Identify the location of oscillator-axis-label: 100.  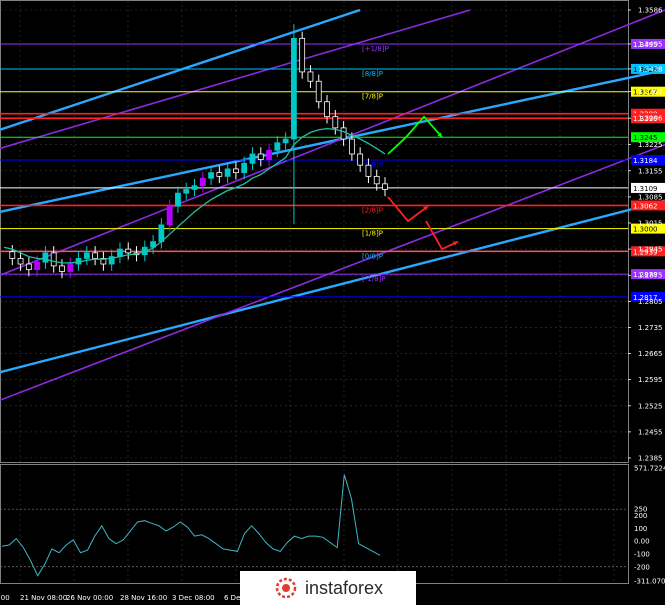
(640, 529).